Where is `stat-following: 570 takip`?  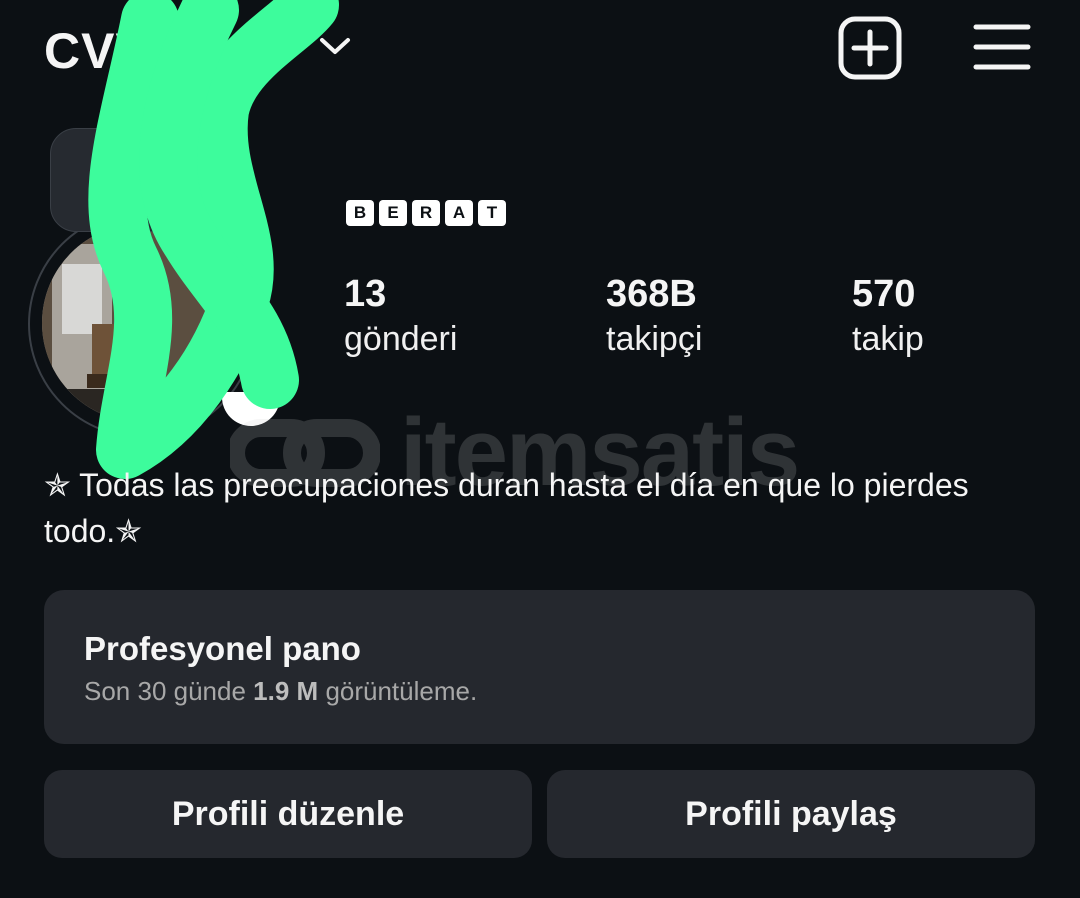 stat-following: 570 takip is located at coordinates (888, 317).